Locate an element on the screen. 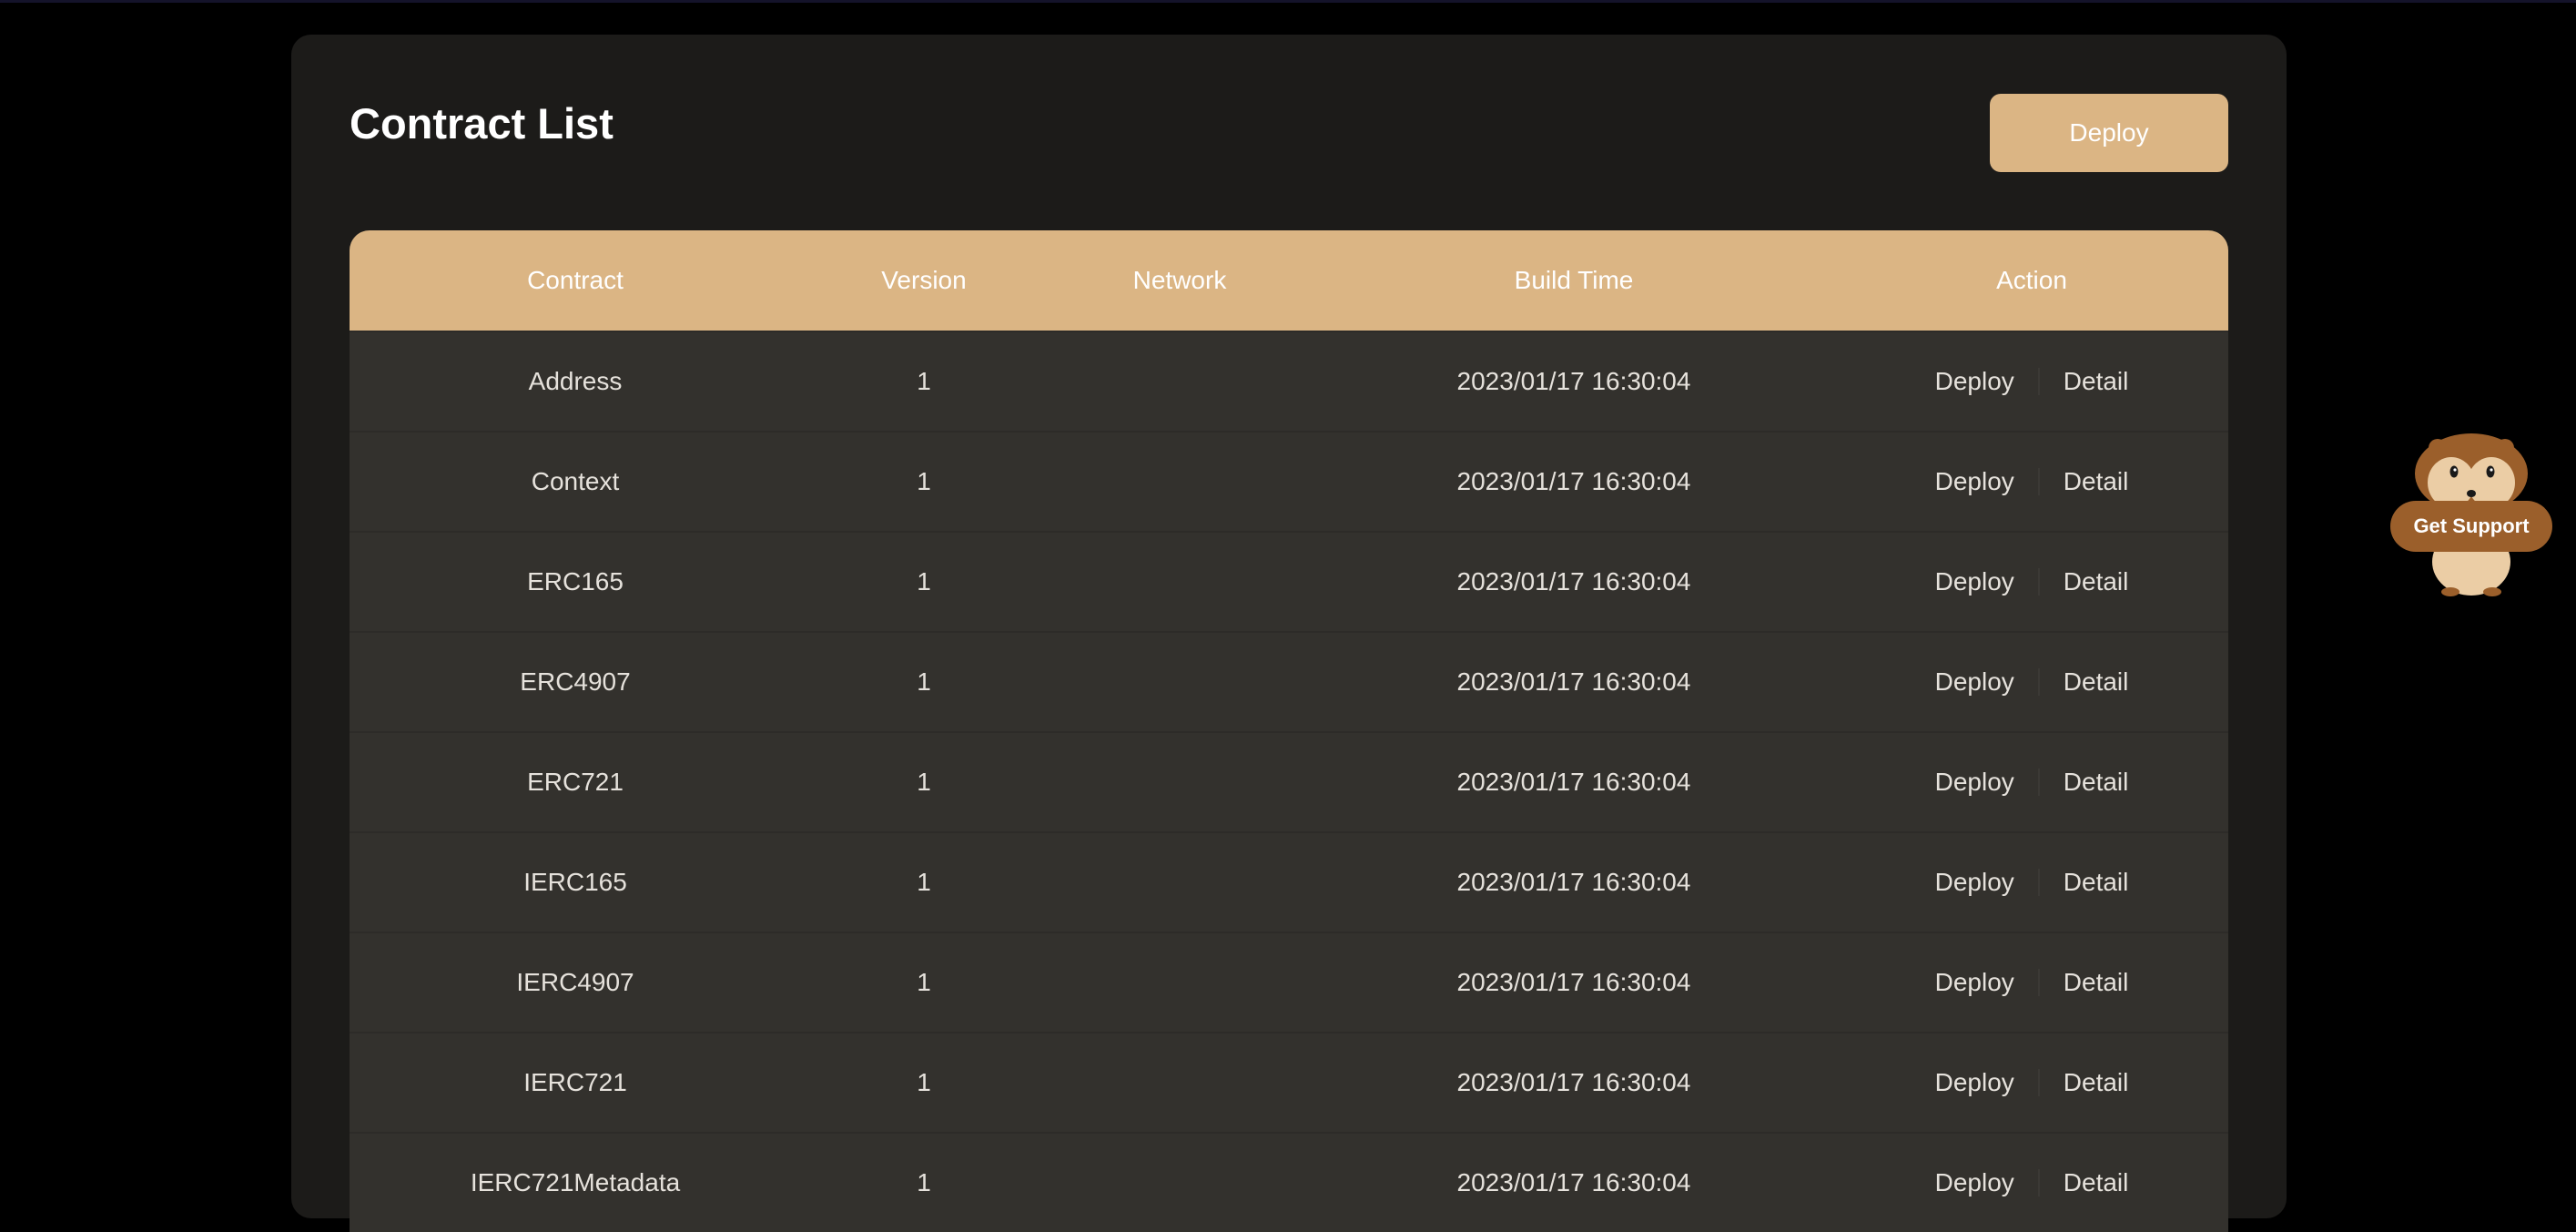  contract-name-cell: ERC721 is located at coordinates (575, 782).